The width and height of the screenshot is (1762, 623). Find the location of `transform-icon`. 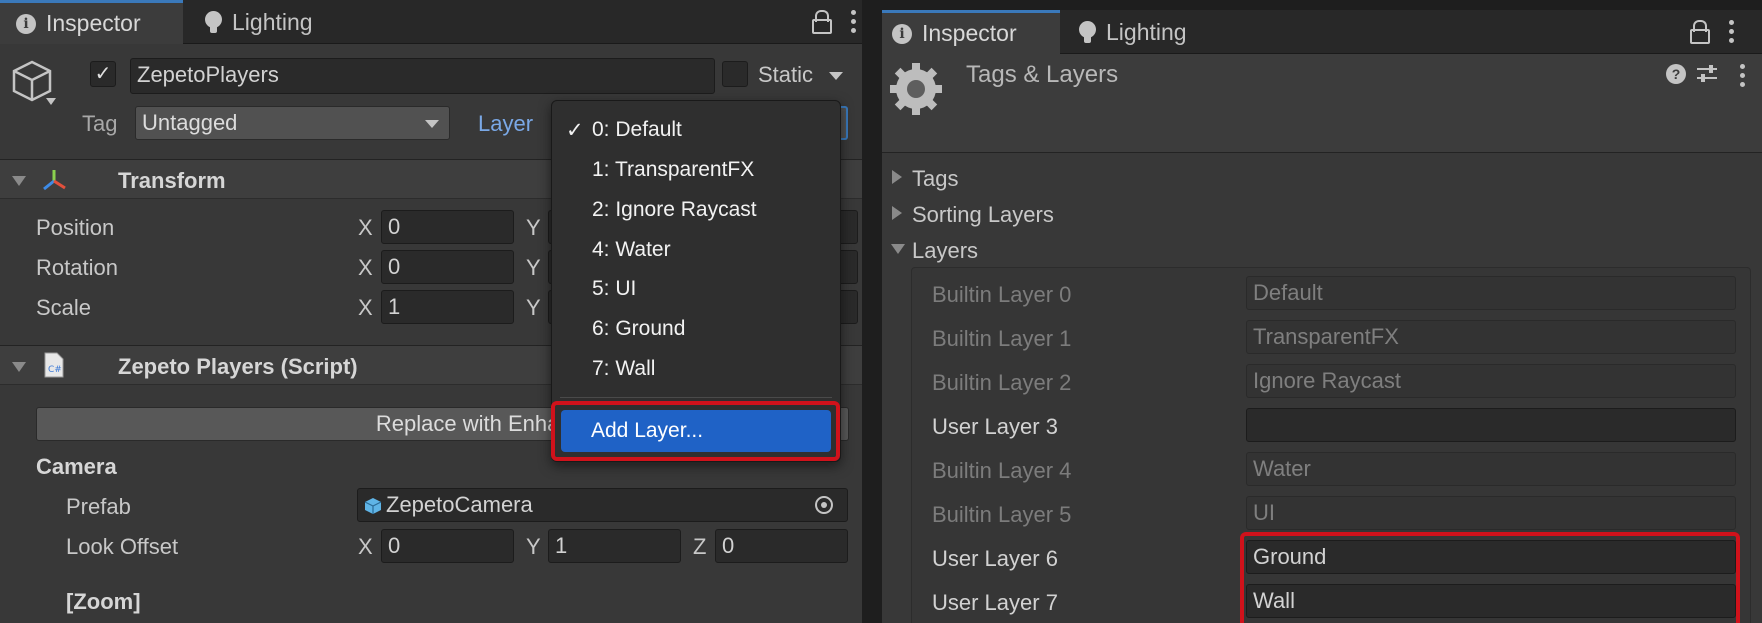

transform-icon is located at coordinates (54, 180).